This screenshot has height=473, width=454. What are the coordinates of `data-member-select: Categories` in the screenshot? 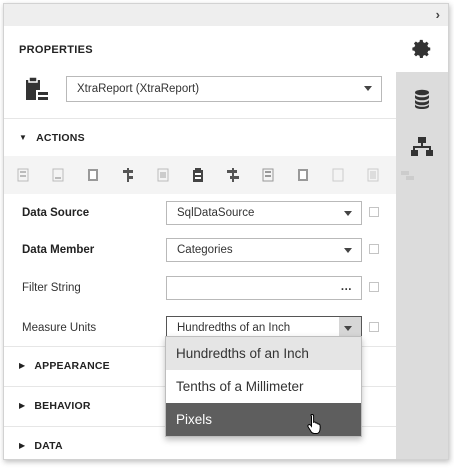 It's located at (264, 250).